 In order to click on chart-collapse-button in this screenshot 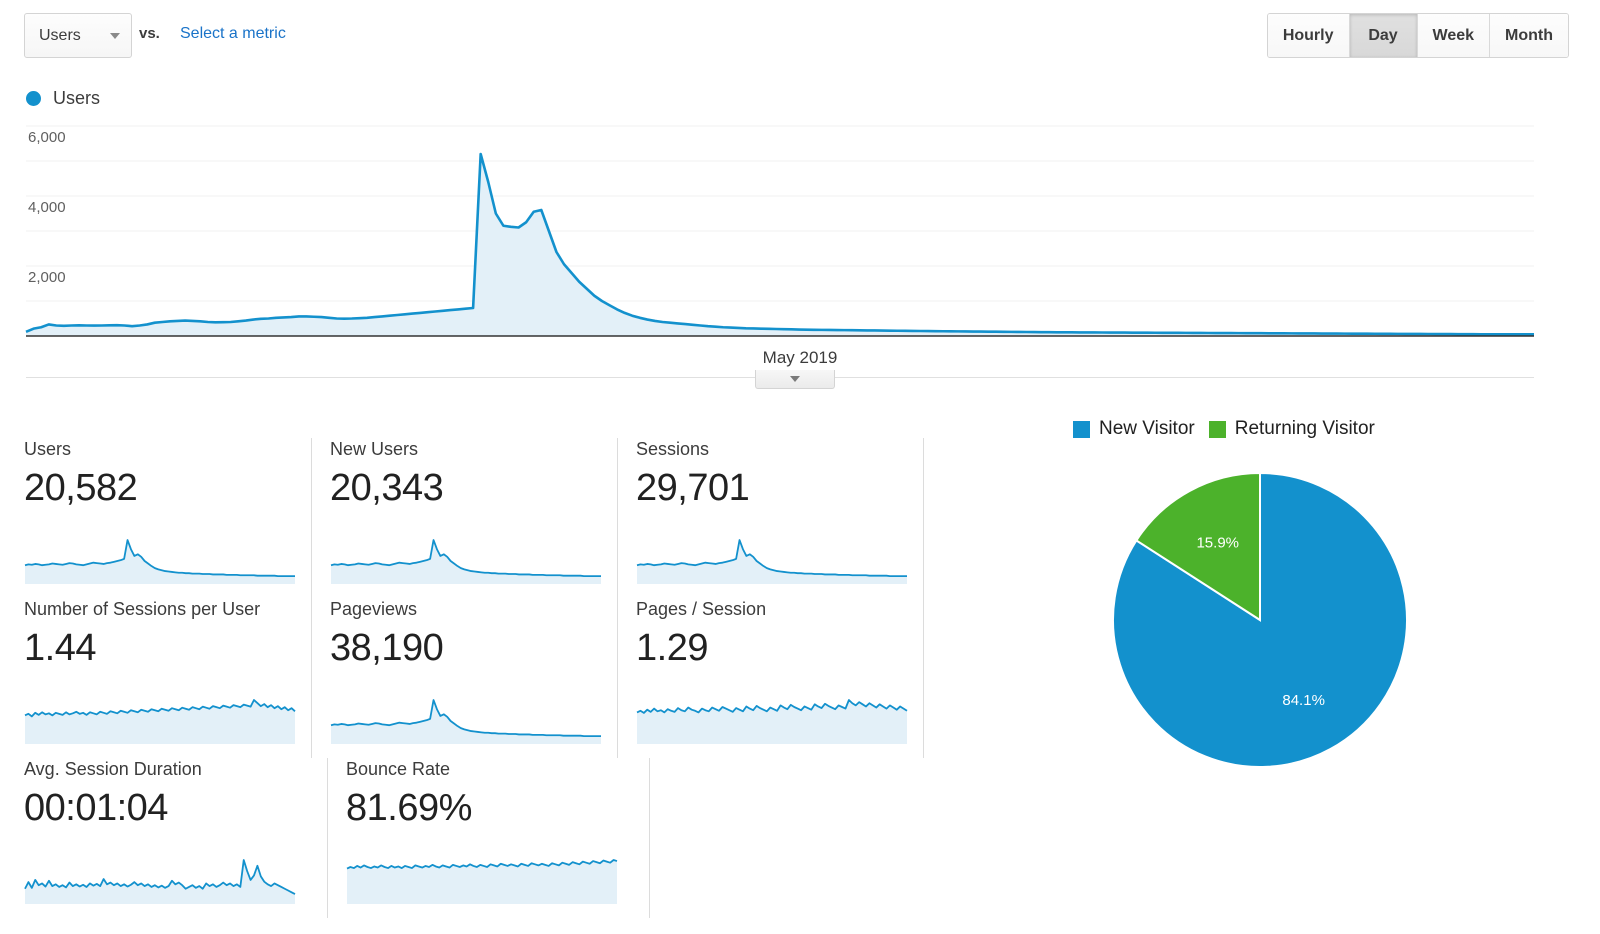, I will do `click(795, 379)`.